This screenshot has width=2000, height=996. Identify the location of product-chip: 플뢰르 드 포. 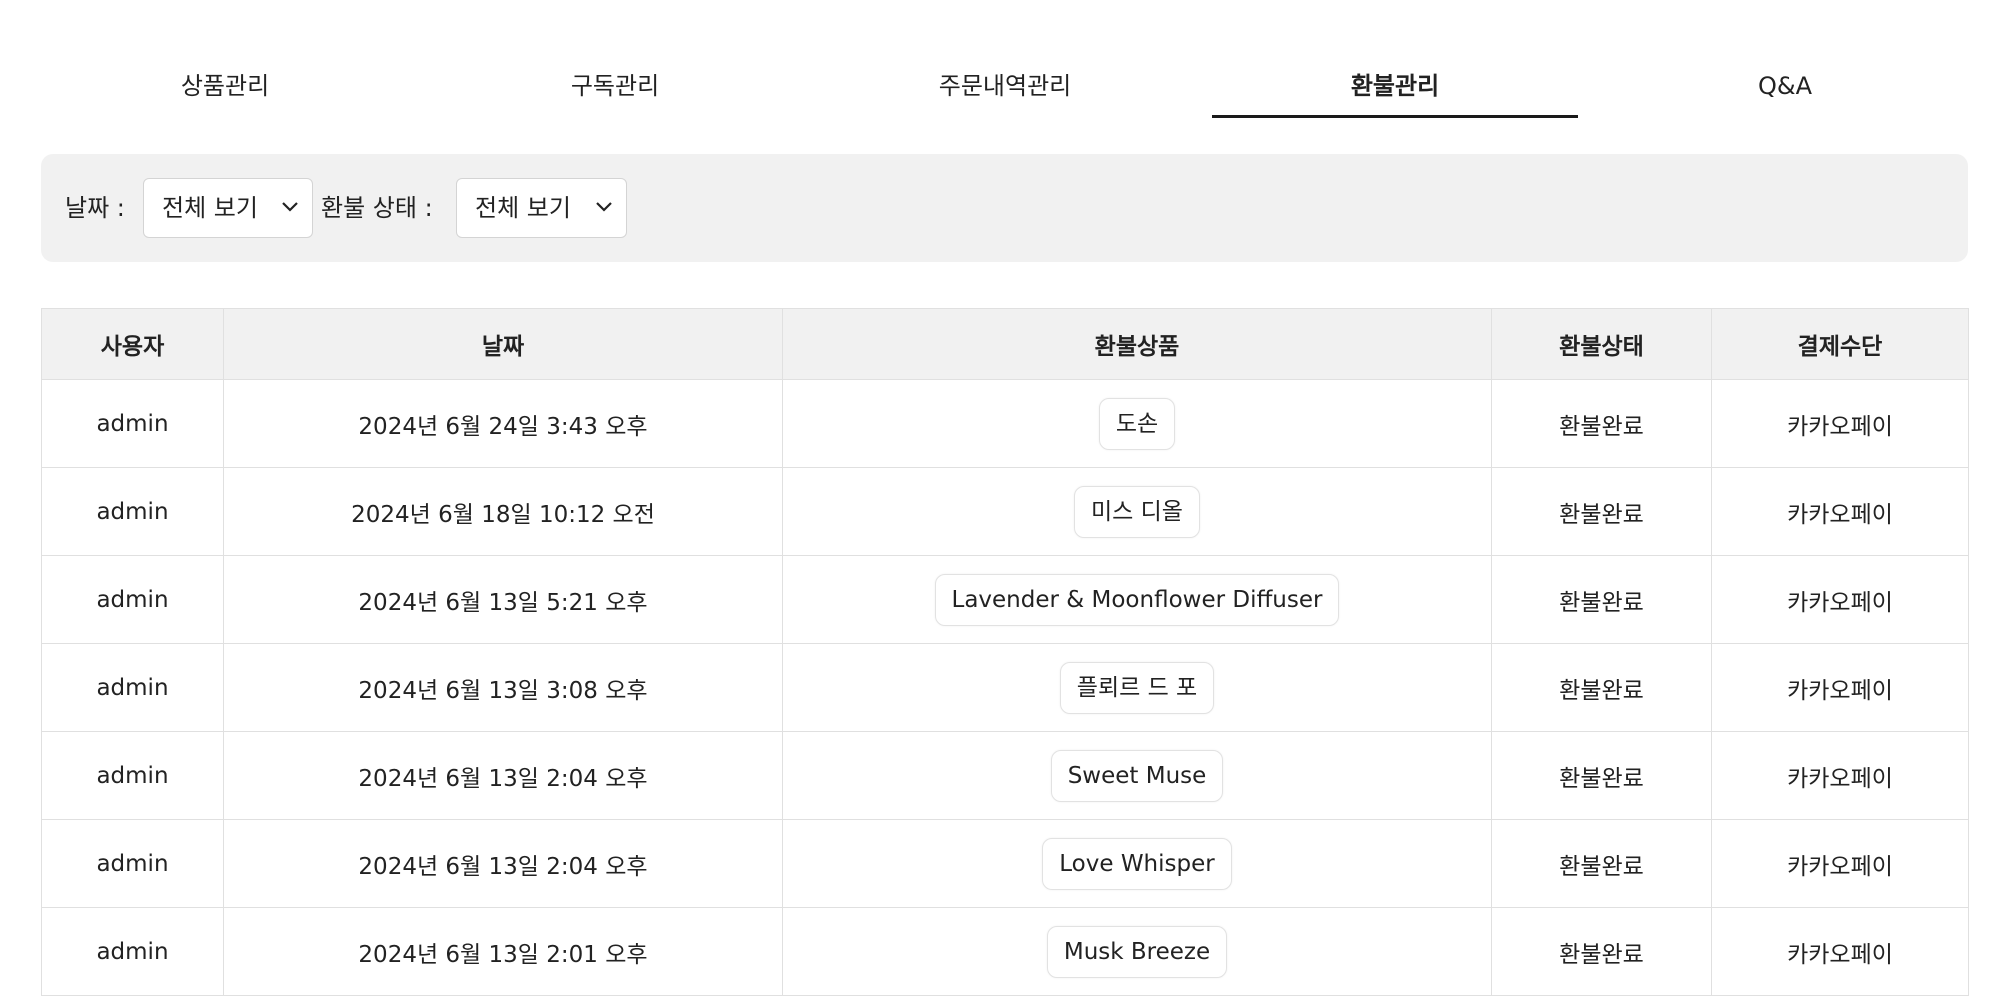
(1137, 687).